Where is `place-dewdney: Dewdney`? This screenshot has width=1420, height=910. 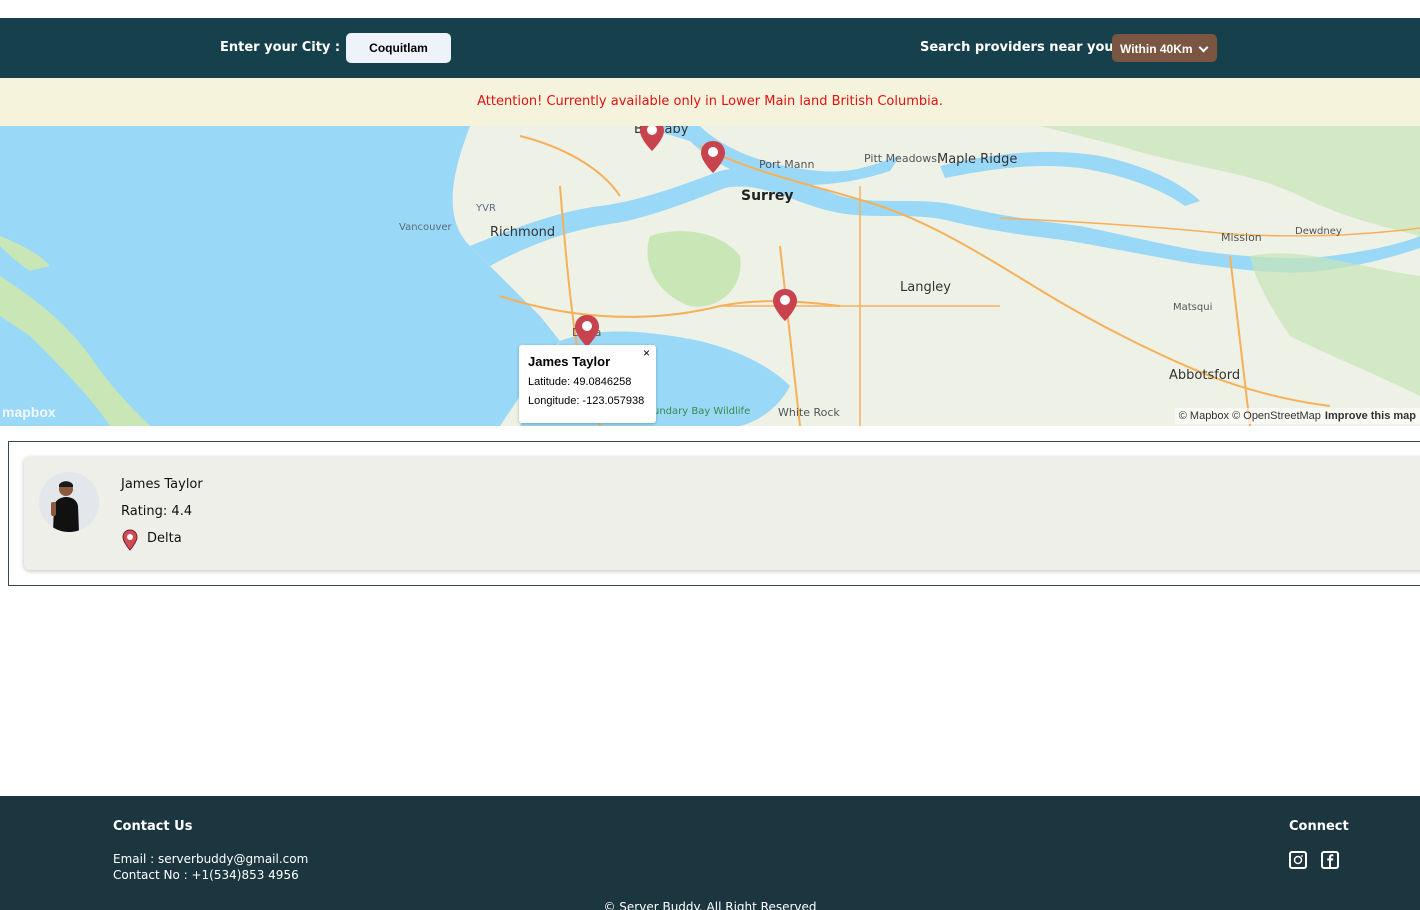
place-dewdney: Dewdney is located at coordinates (1318, 231).